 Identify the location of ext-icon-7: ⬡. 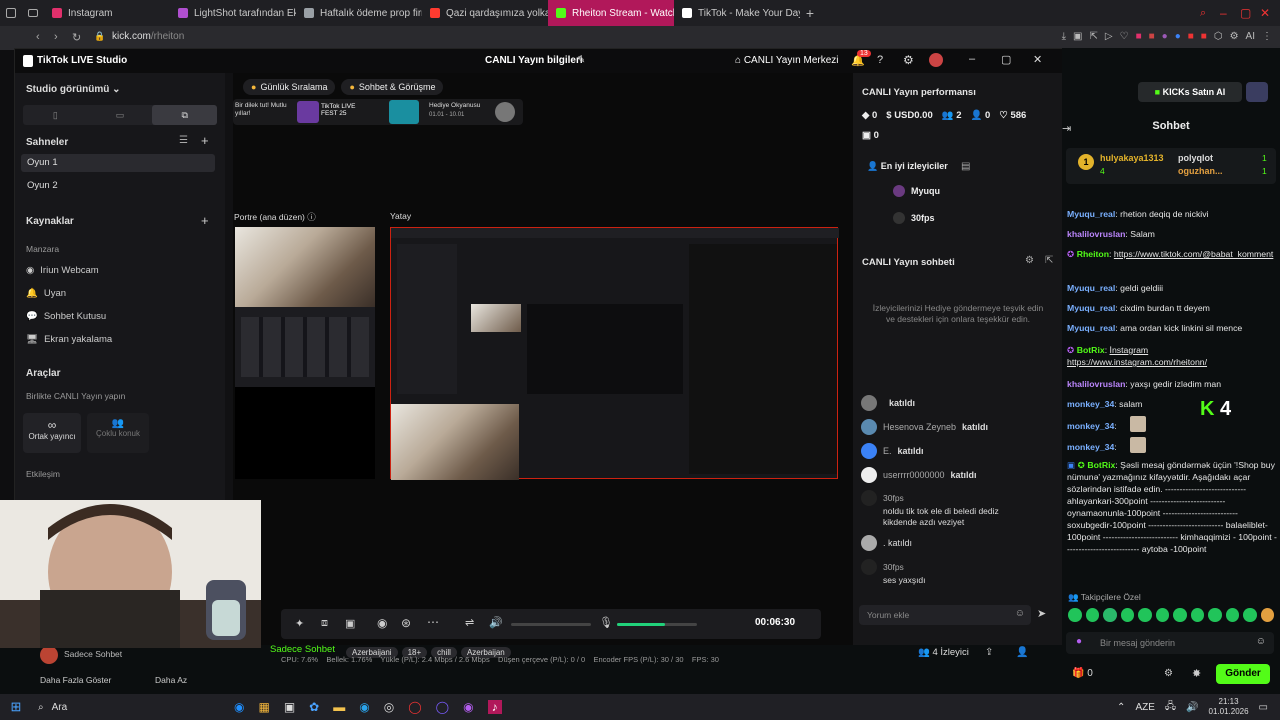
(1218, 36).